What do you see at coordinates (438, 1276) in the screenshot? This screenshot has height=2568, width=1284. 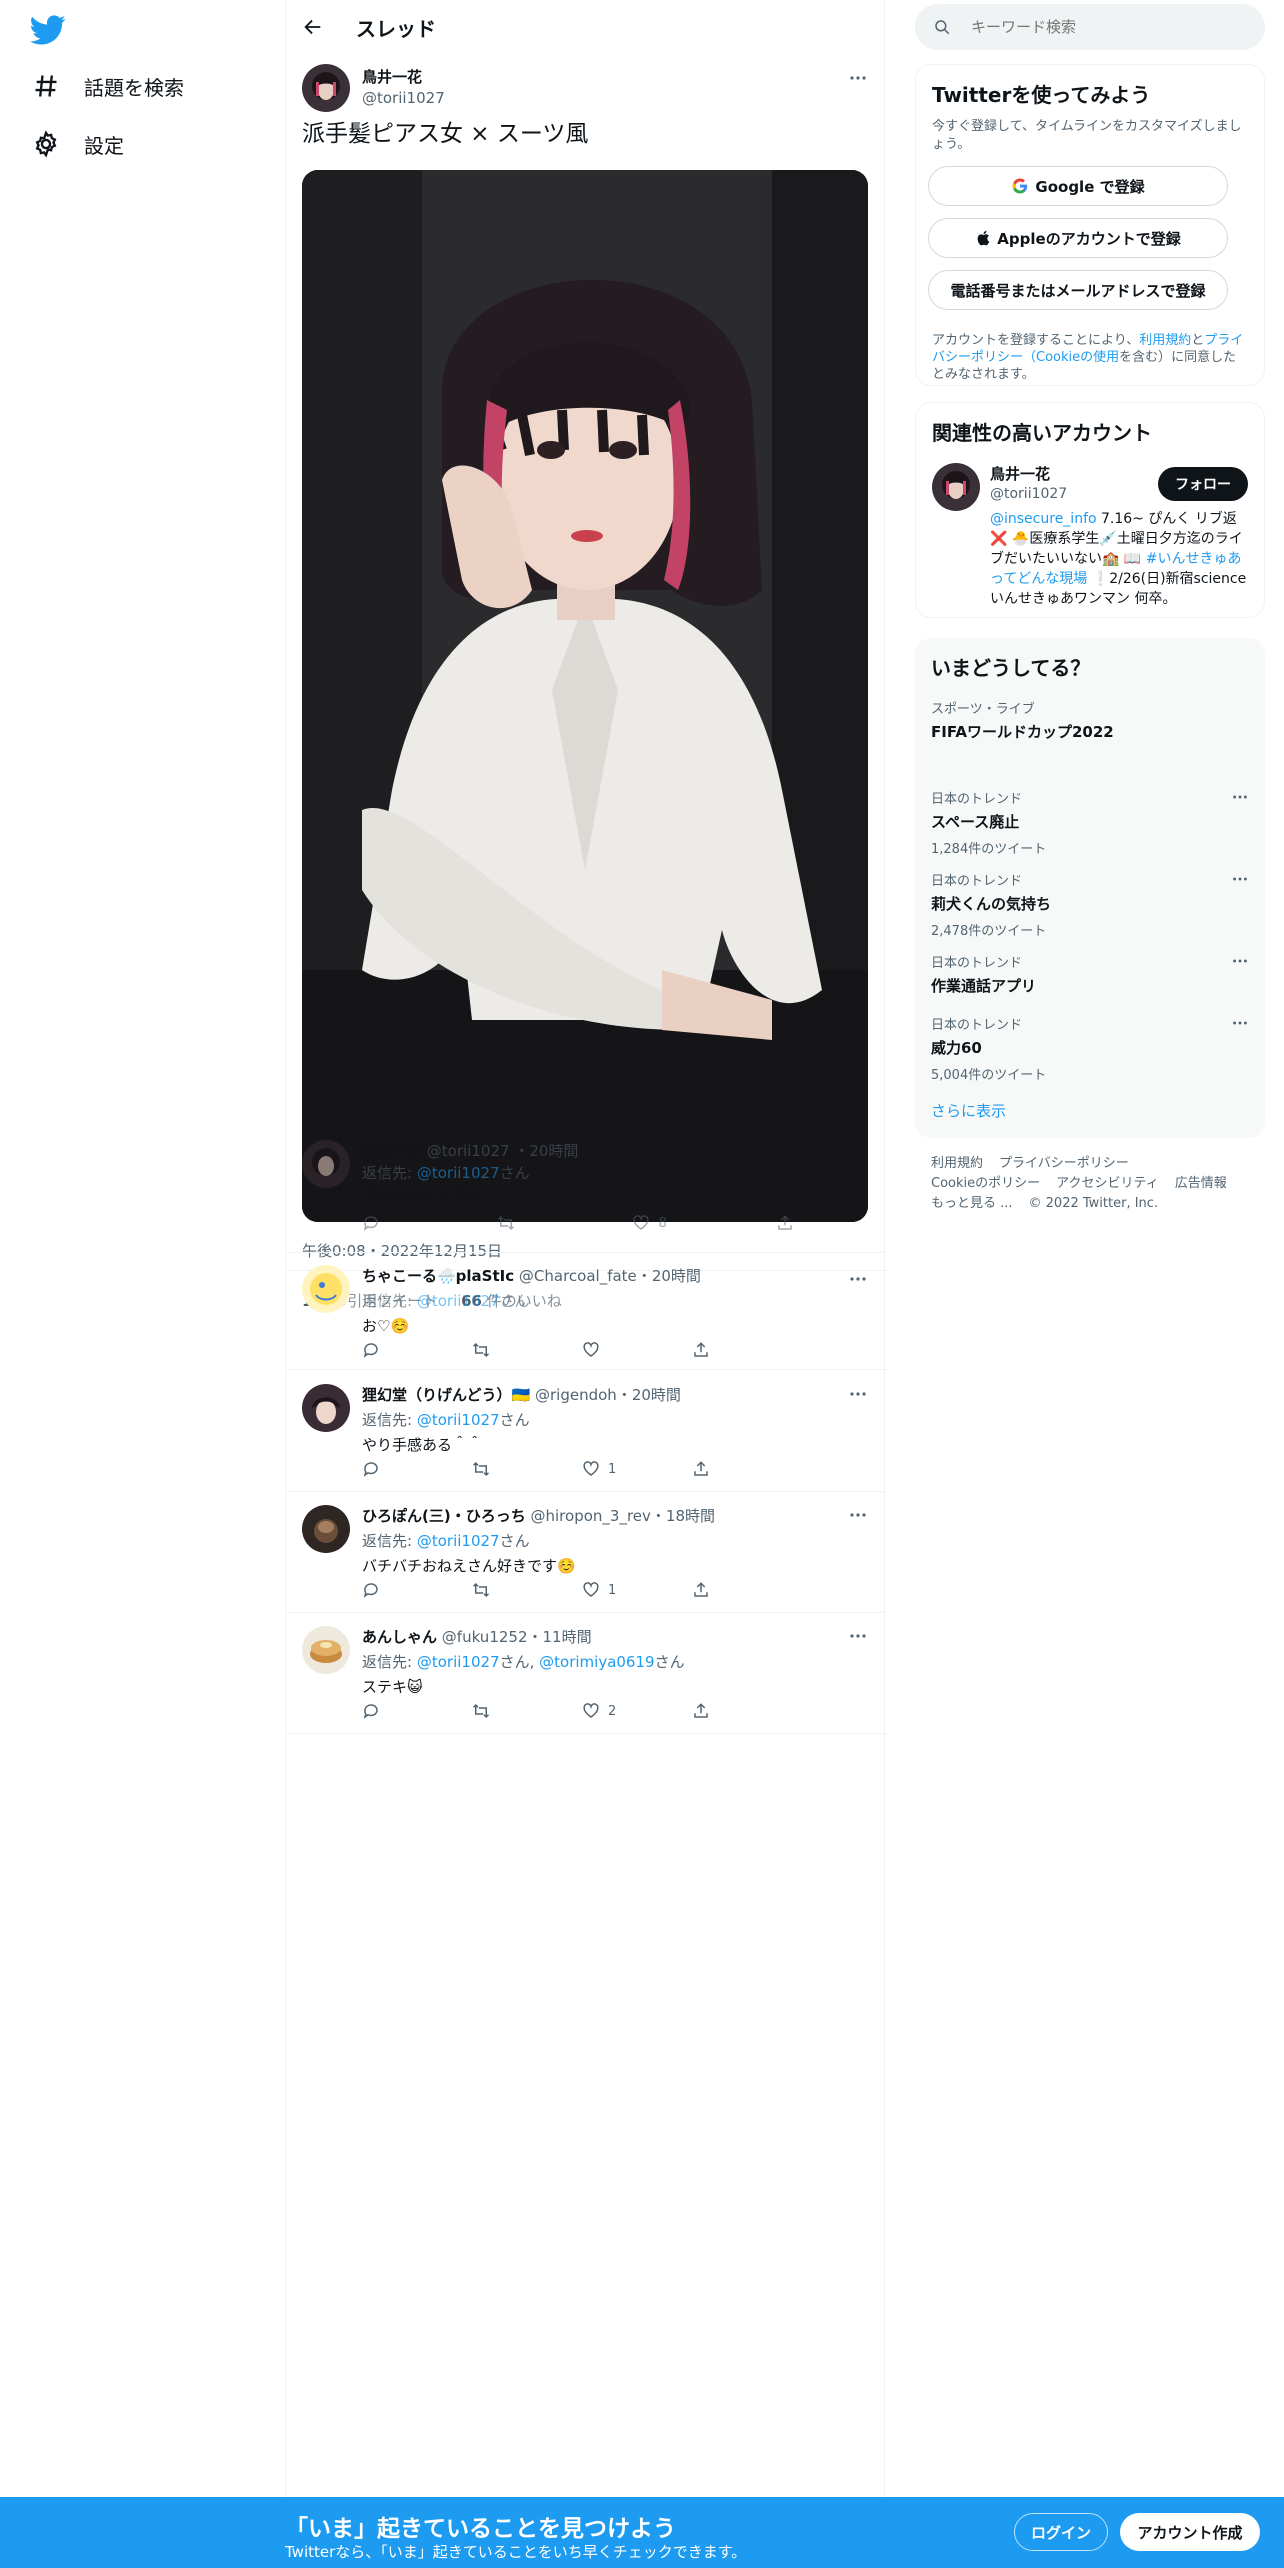 I see `reply-author-name: ちゃこーる🌧️plaStIc` at bounding box center [438, 1276].